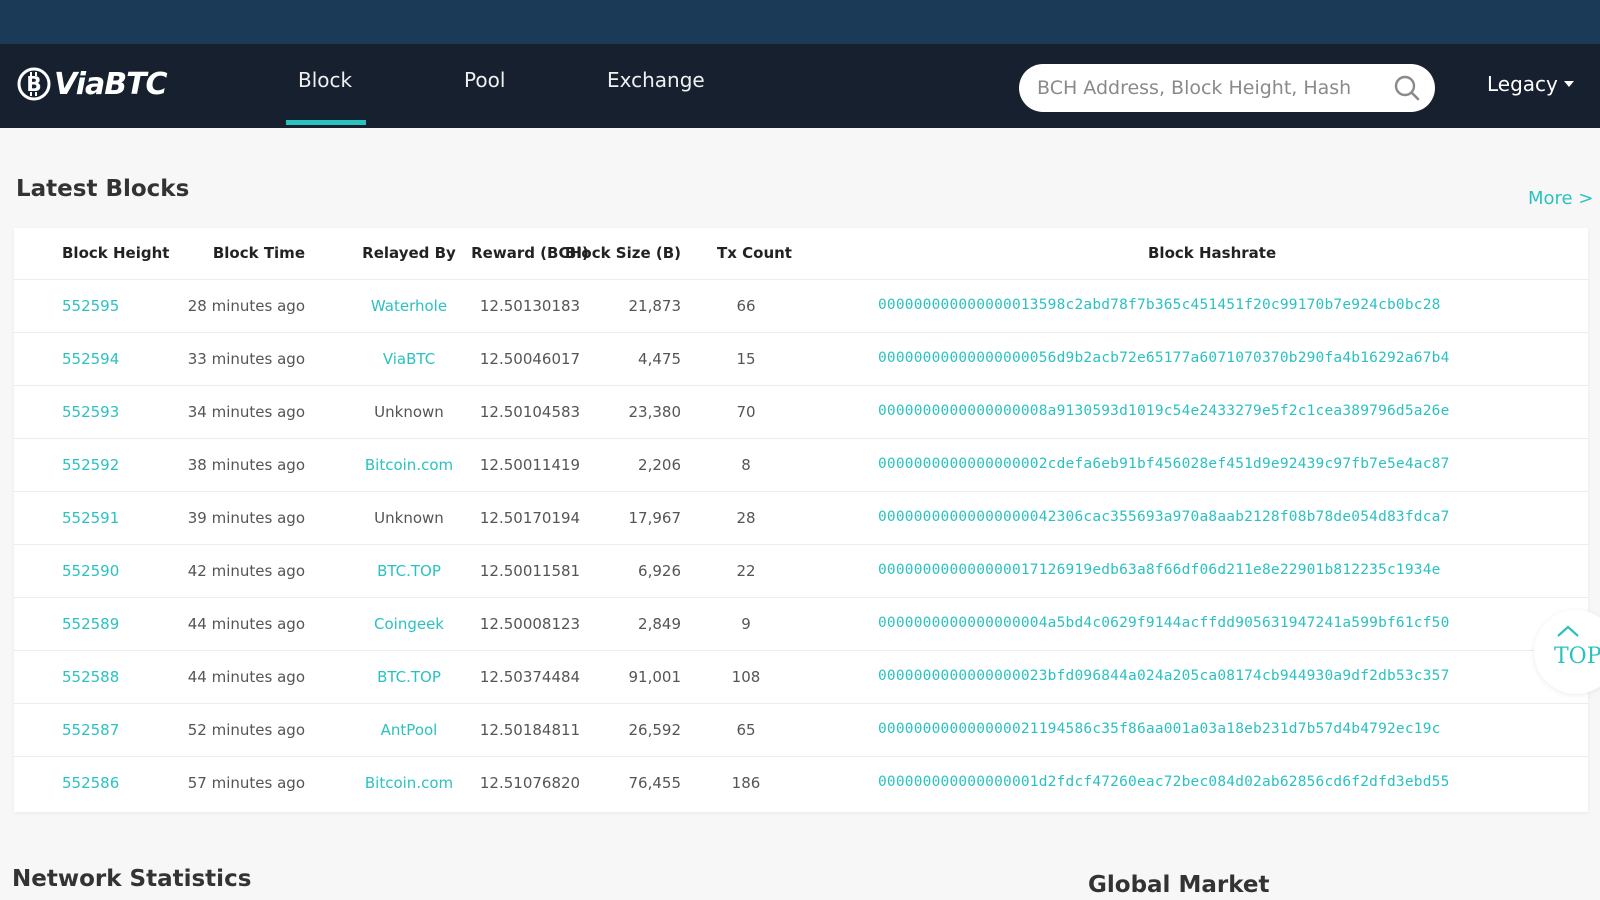 The width and height of the screenshot is (1600, 900). What do you see at coordinates (116, 253) in the screenshot?
I see `column-header-block-height: Block Height` at bounding box center [116, 253].